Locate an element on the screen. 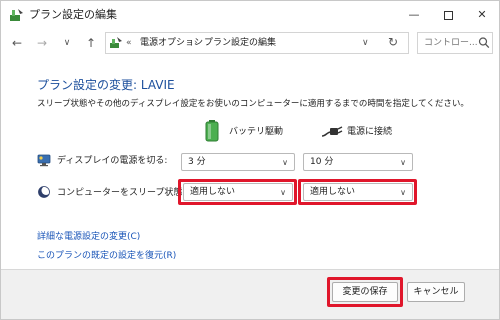 The image size is (500, 320). address-bar: « 電源オプション › プラン設定の編集 ∨ ↻ is located at coordinates (257, 43).